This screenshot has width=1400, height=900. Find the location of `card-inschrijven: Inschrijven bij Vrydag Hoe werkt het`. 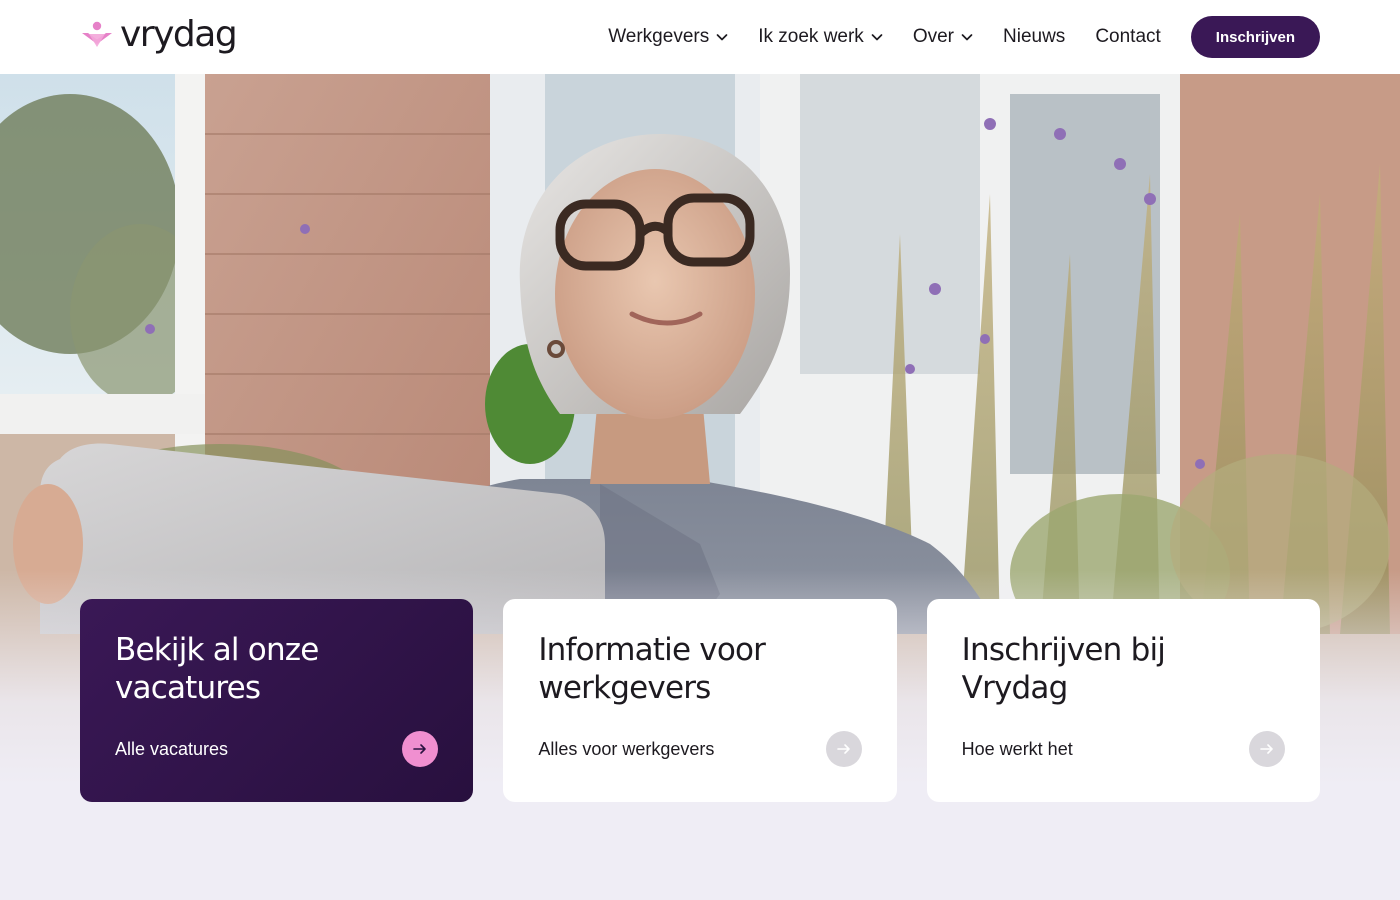

card-inschrijven: Inschrijven bij Vrydag Hoe werkt het is located at coordinates (1123, 700).